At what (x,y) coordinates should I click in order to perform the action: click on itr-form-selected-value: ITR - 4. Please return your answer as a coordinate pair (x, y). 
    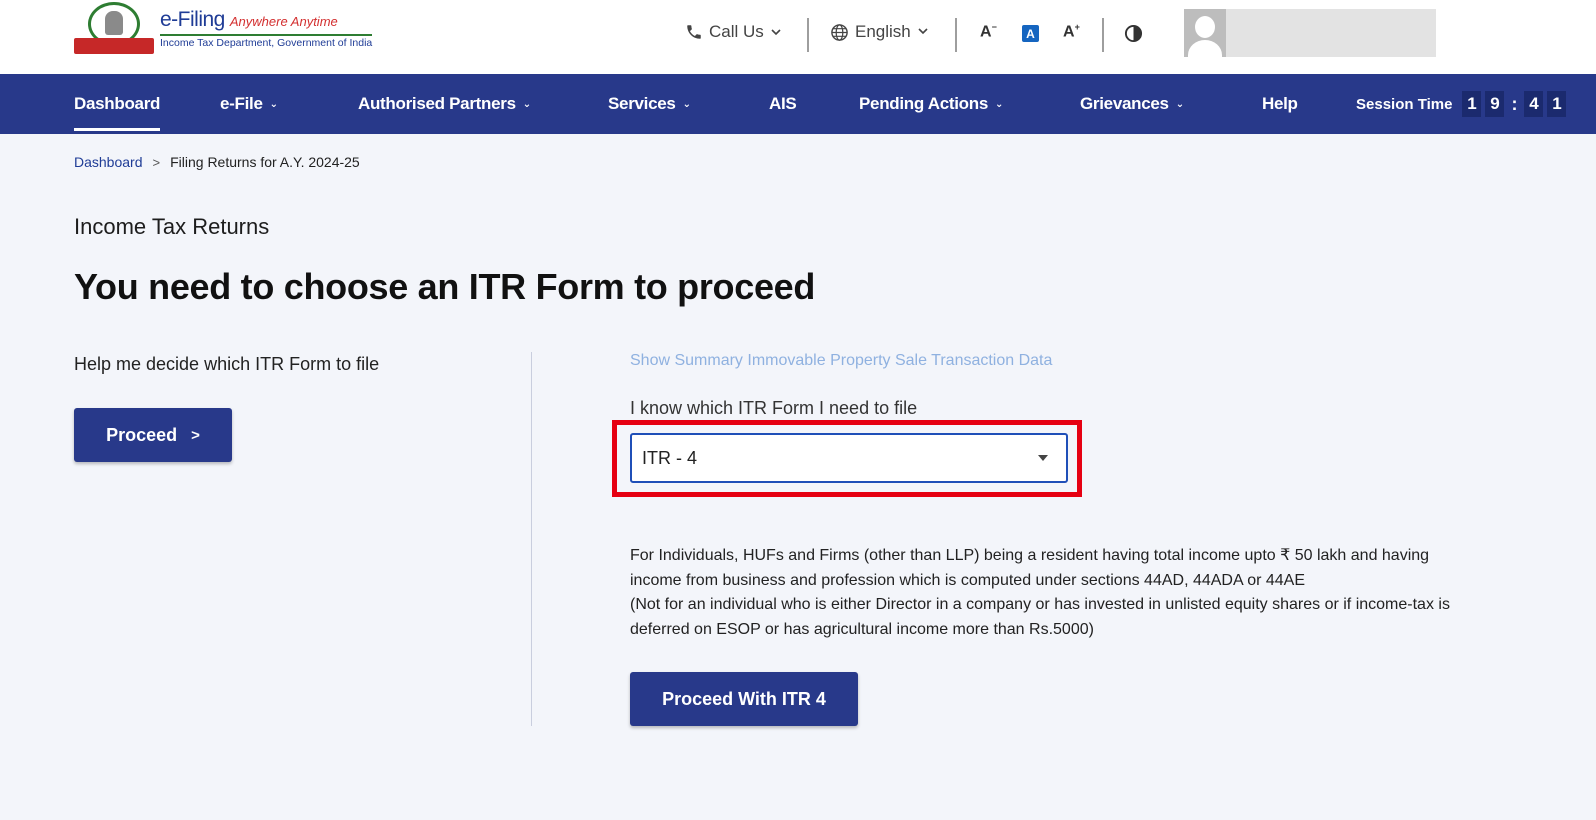
    Looking at the image, I should click on (670, 457).